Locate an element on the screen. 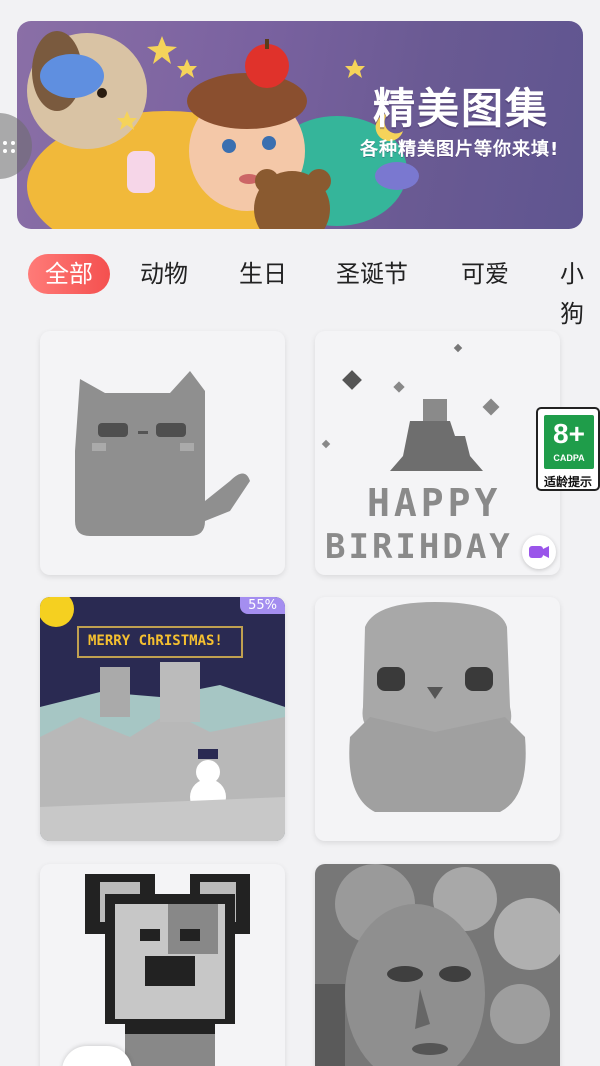 The width and height of the screenshot is (600, 1066). artwork-card-chick is located at coordinates (437, 719).